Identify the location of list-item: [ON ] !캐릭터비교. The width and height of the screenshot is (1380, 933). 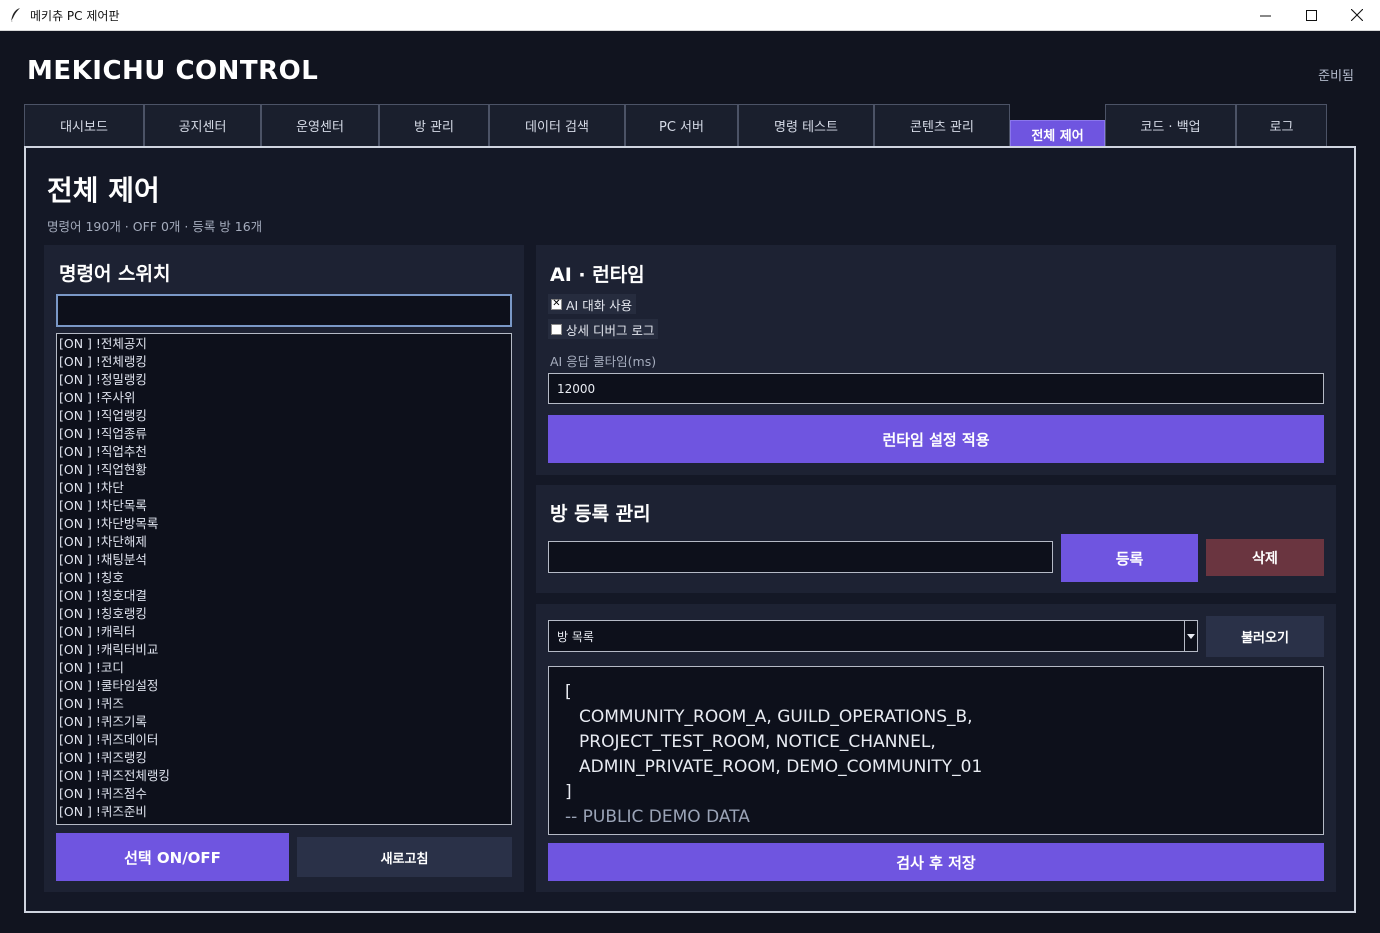
(284, 650).